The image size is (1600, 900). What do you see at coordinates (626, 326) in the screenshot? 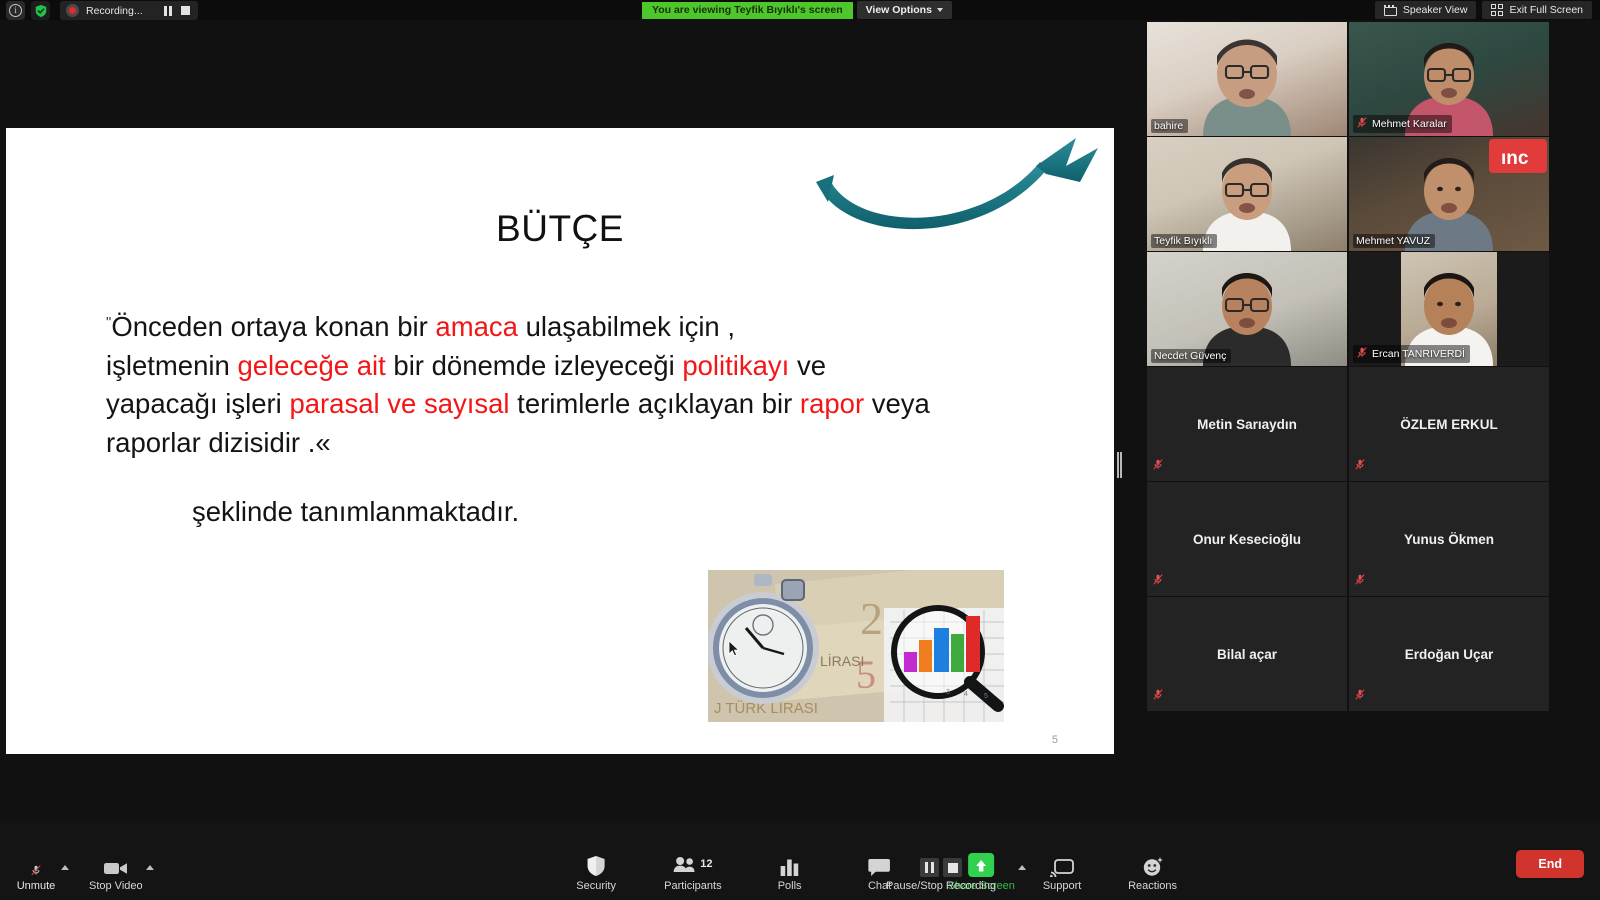
I see `slide-text-run: ulaşabilmek için ,` at bounding box center [626, 326].